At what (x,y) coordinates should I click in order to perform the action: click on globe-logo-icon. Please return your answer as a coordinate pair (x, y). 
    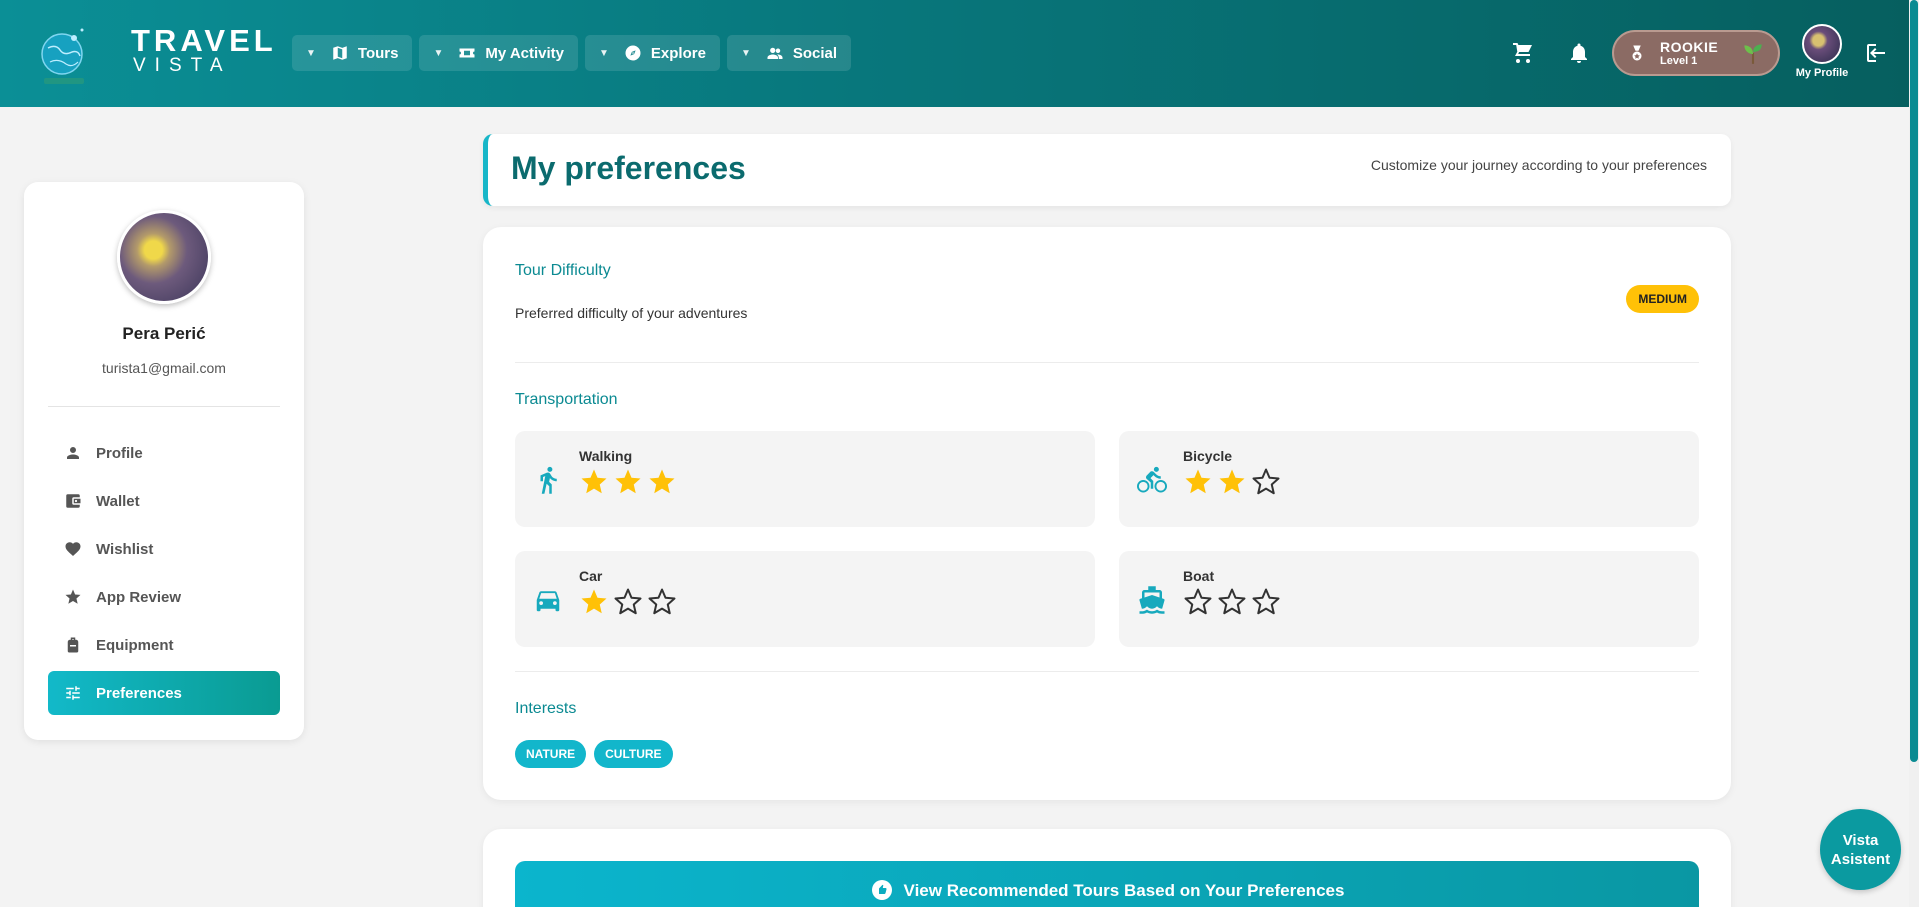
    Looking at the image, I should click on (65, 57).